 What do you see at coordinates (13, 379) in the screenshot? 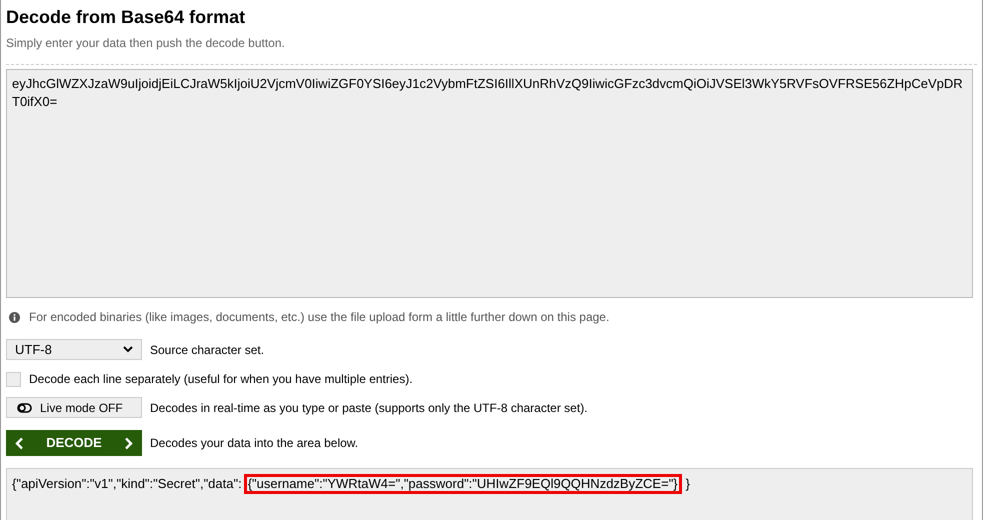
I see `checkbox` at bounding box center [13, 379].